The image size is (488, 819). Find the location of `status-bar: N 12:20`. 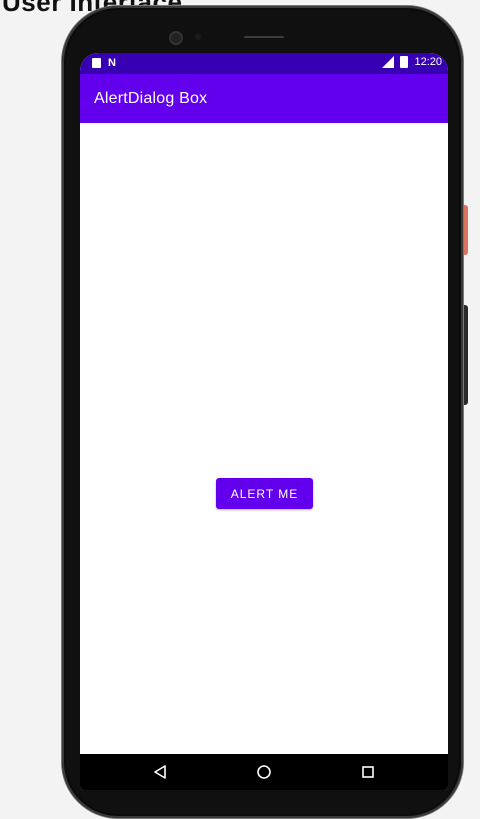

status-bar: N 12:20 is located at coordinates (264, 63).